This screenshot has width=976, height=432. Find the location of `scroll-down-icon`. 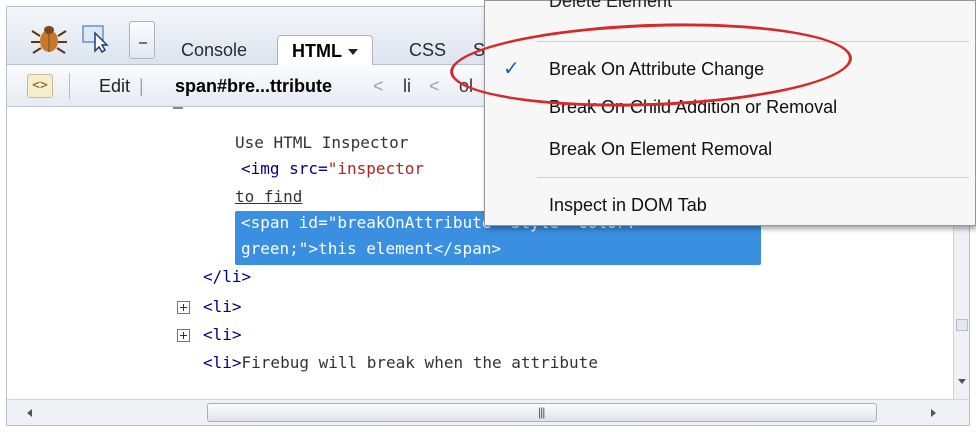

scroll-down-icon is located at coordinates (962, 381).